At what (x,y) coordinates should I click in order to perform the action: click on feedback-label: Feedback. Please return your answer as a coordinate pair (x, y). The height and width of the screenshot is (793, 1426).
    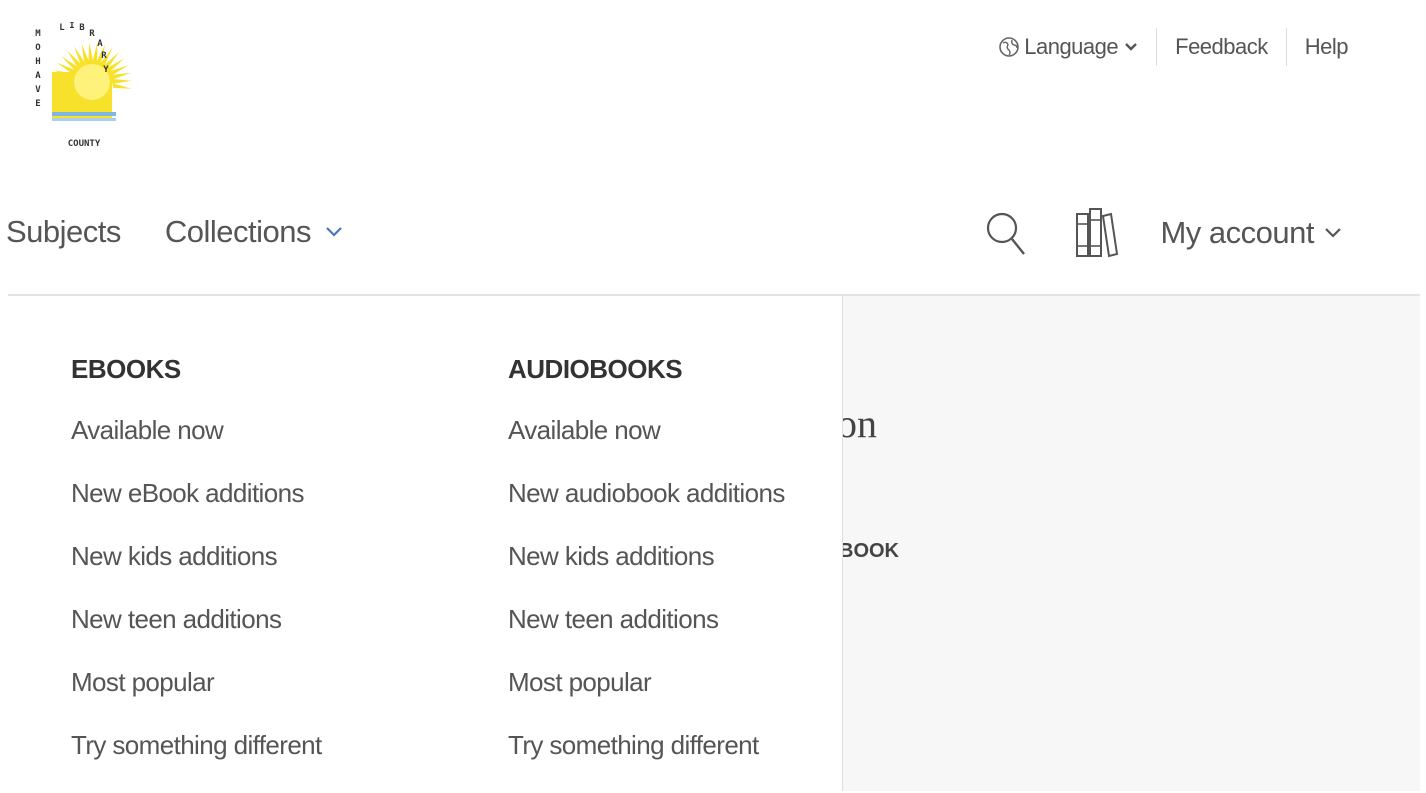
    Looking at the image, I should click on (1221, 46).